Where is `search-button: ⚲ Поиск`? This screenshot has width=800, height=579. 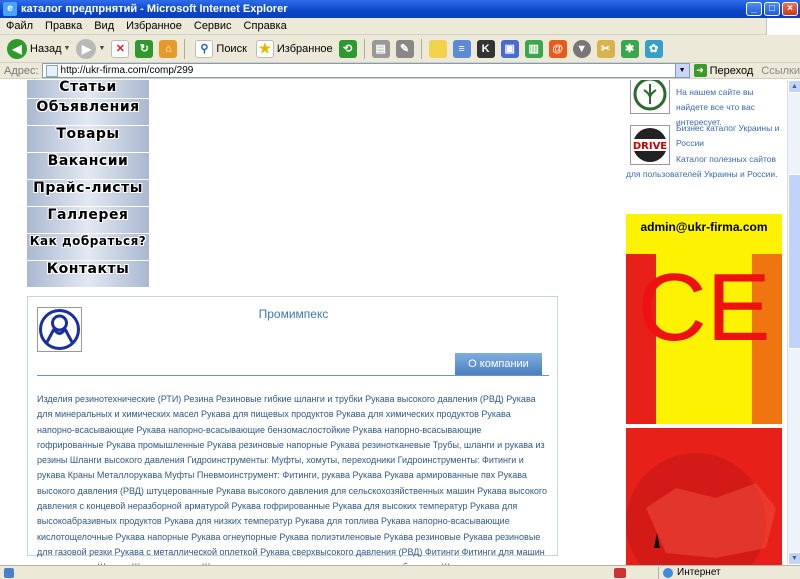 search-button: ⚲ Поиск is located at coordinates (219, 49).